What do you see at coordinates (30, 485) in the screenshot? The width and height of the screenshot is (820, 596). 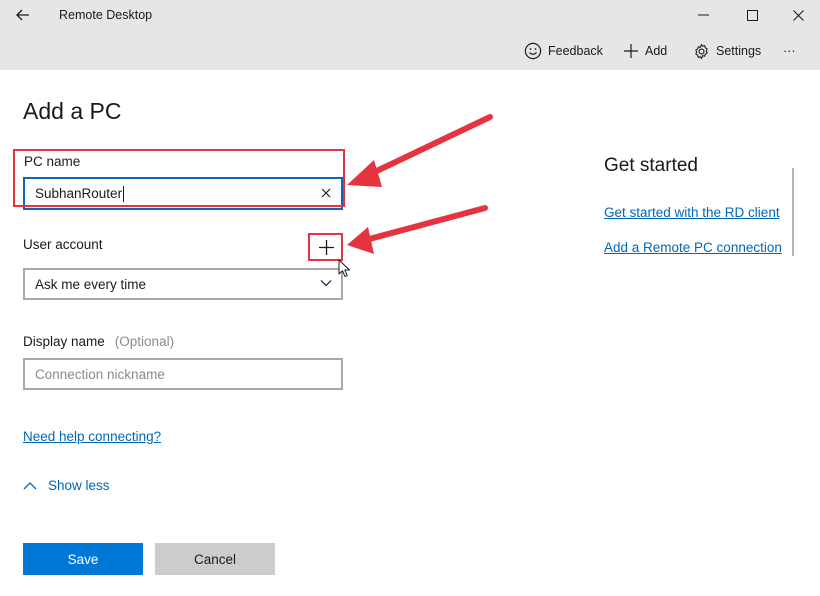 I see `chevron-up-icon` at bounding box center [30, 485].